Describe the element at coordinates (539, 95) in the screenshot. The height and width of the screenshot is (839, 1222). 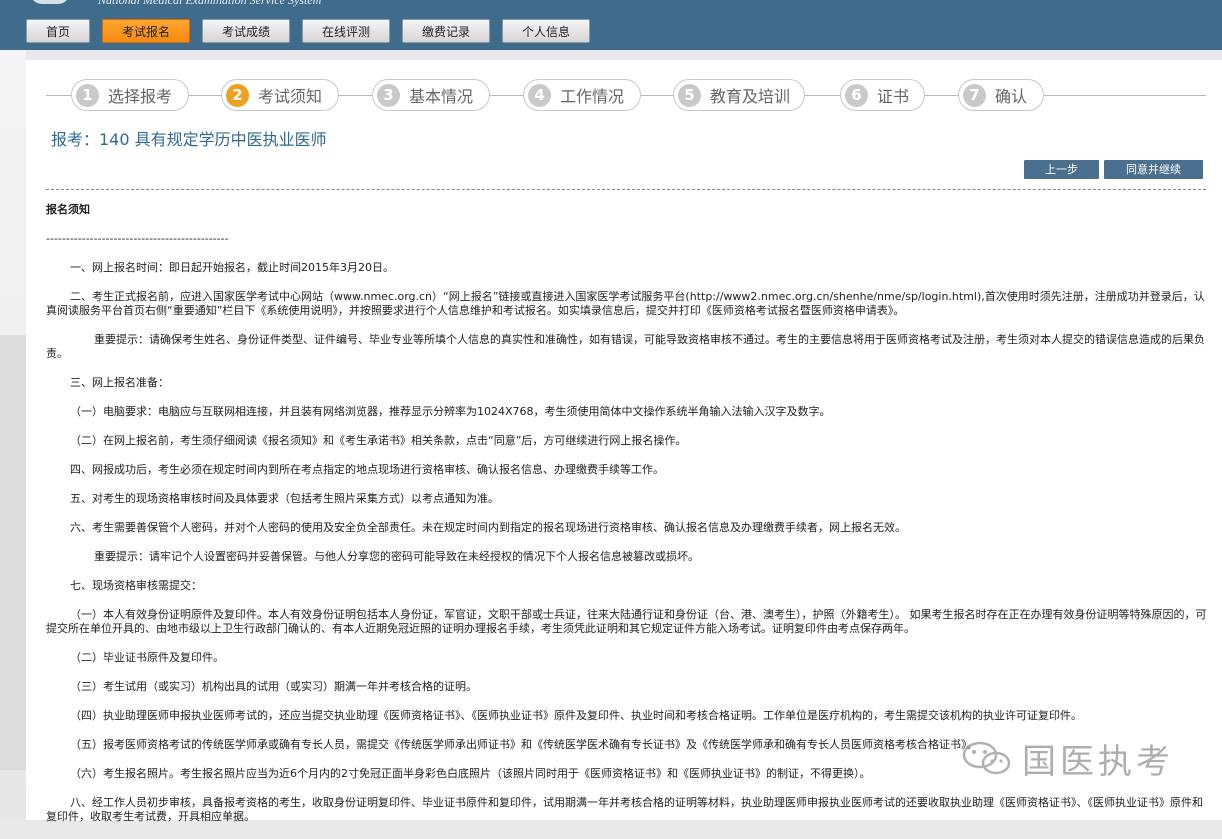
I see `step-number: 4` at that location.